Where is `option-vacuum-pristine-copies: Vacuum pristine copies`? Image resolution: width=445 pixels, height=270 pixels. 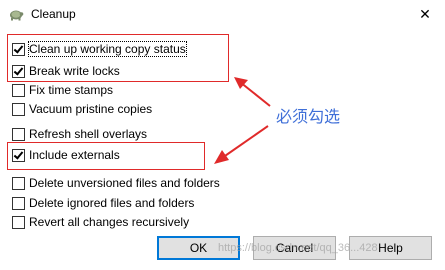 option-vacuum-pristine-copies: Vacuum pristine copies is located at coordinates (82, 109).